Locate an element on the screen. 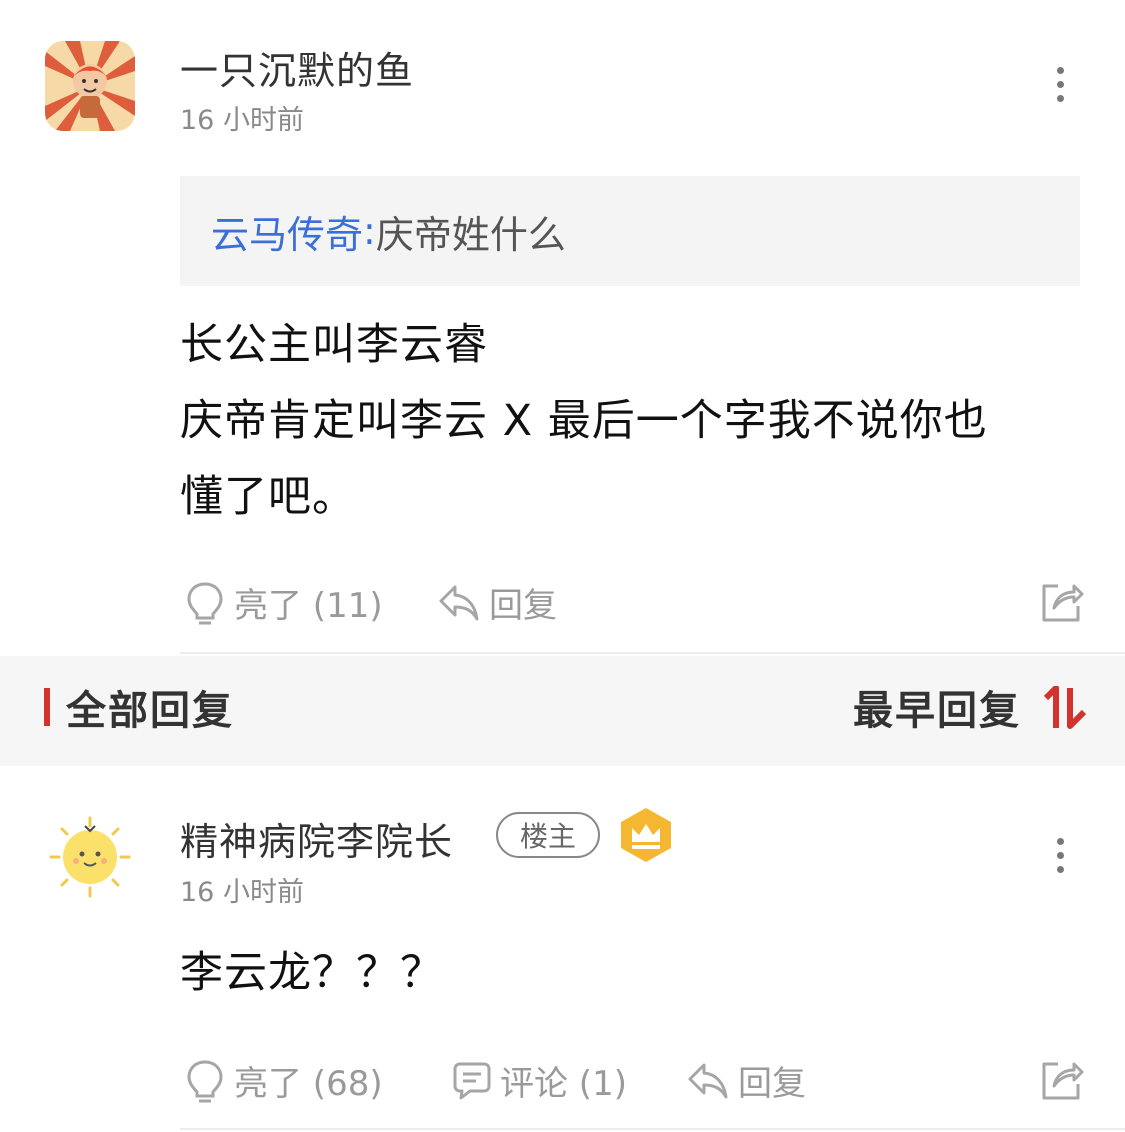 This screenshot has width=1125, height=1132. reply-username: 精神病院李院长 is located at coordinates (316, 838).